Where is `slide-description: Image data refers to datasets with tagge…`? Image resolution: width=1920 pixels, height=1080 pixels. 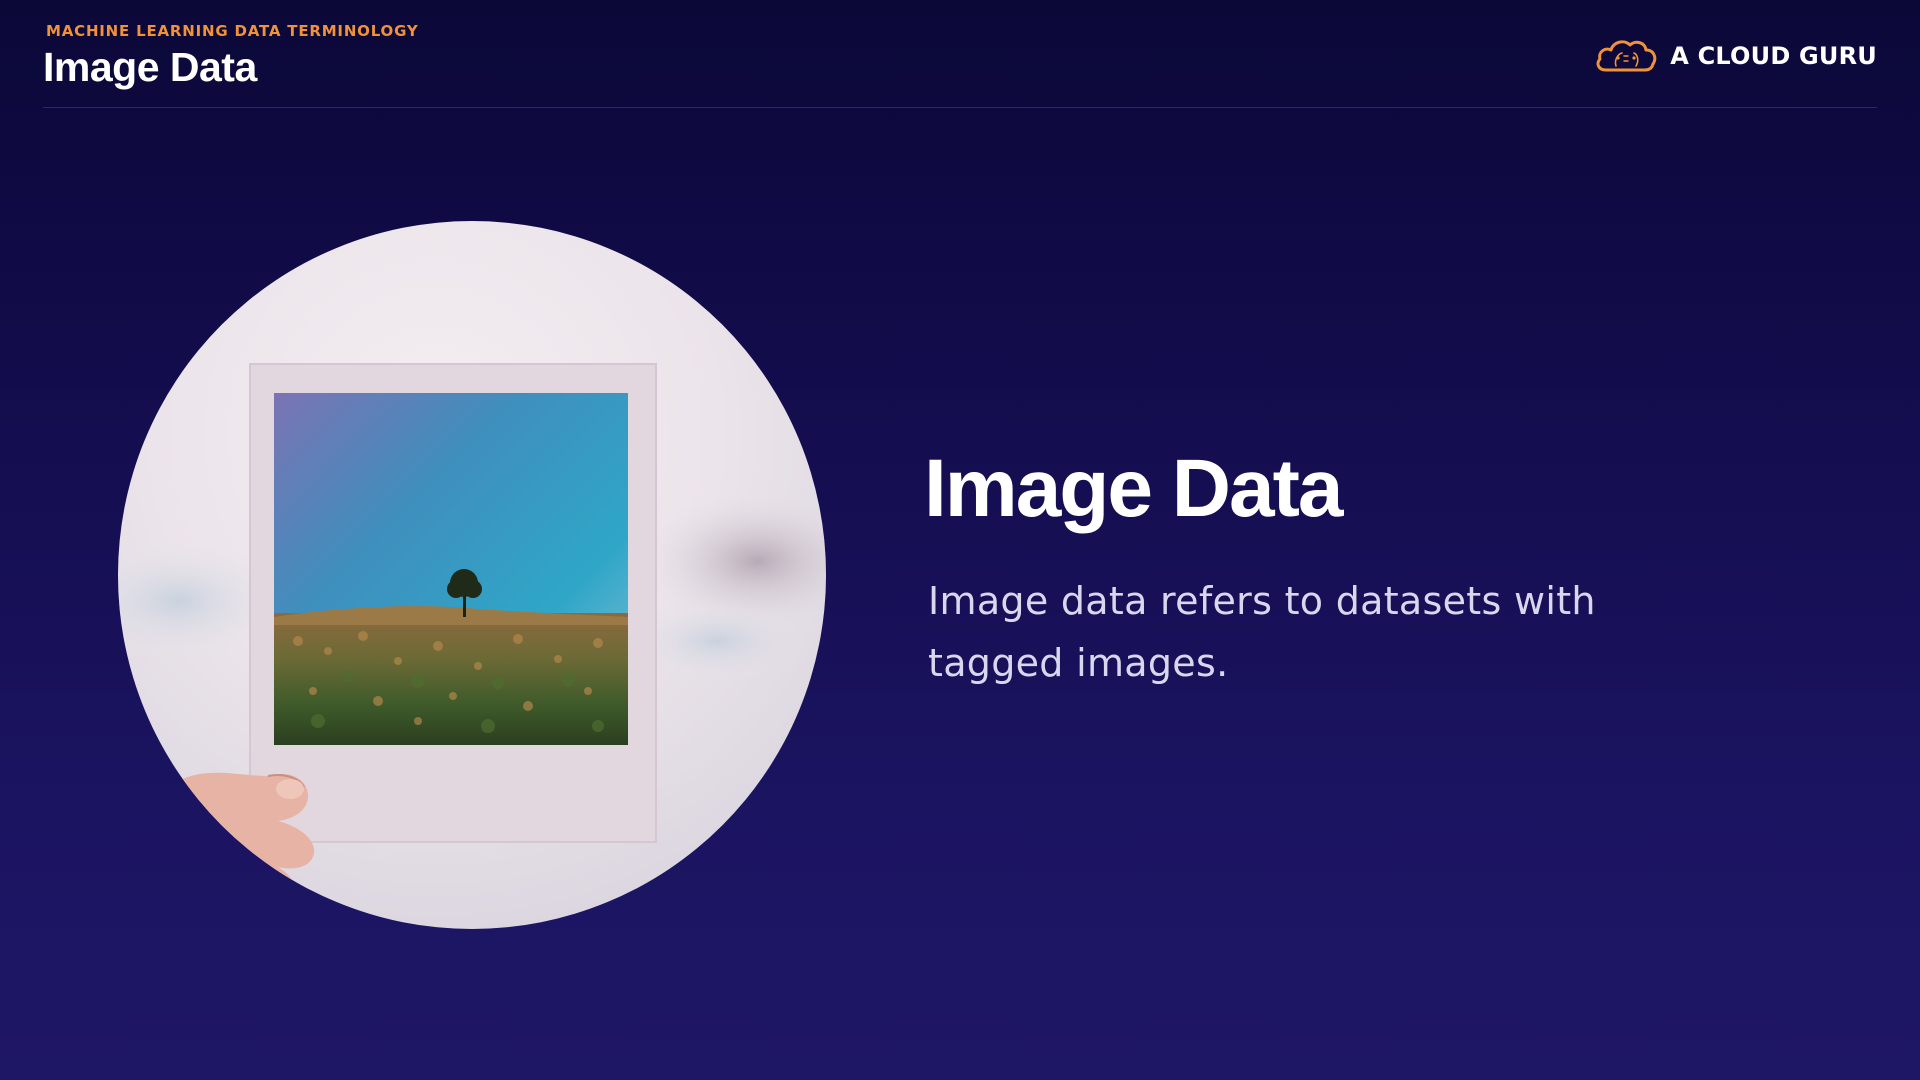
slide-description: Image data refers to datasets with tagge… is located at coordinates (1262, 632).